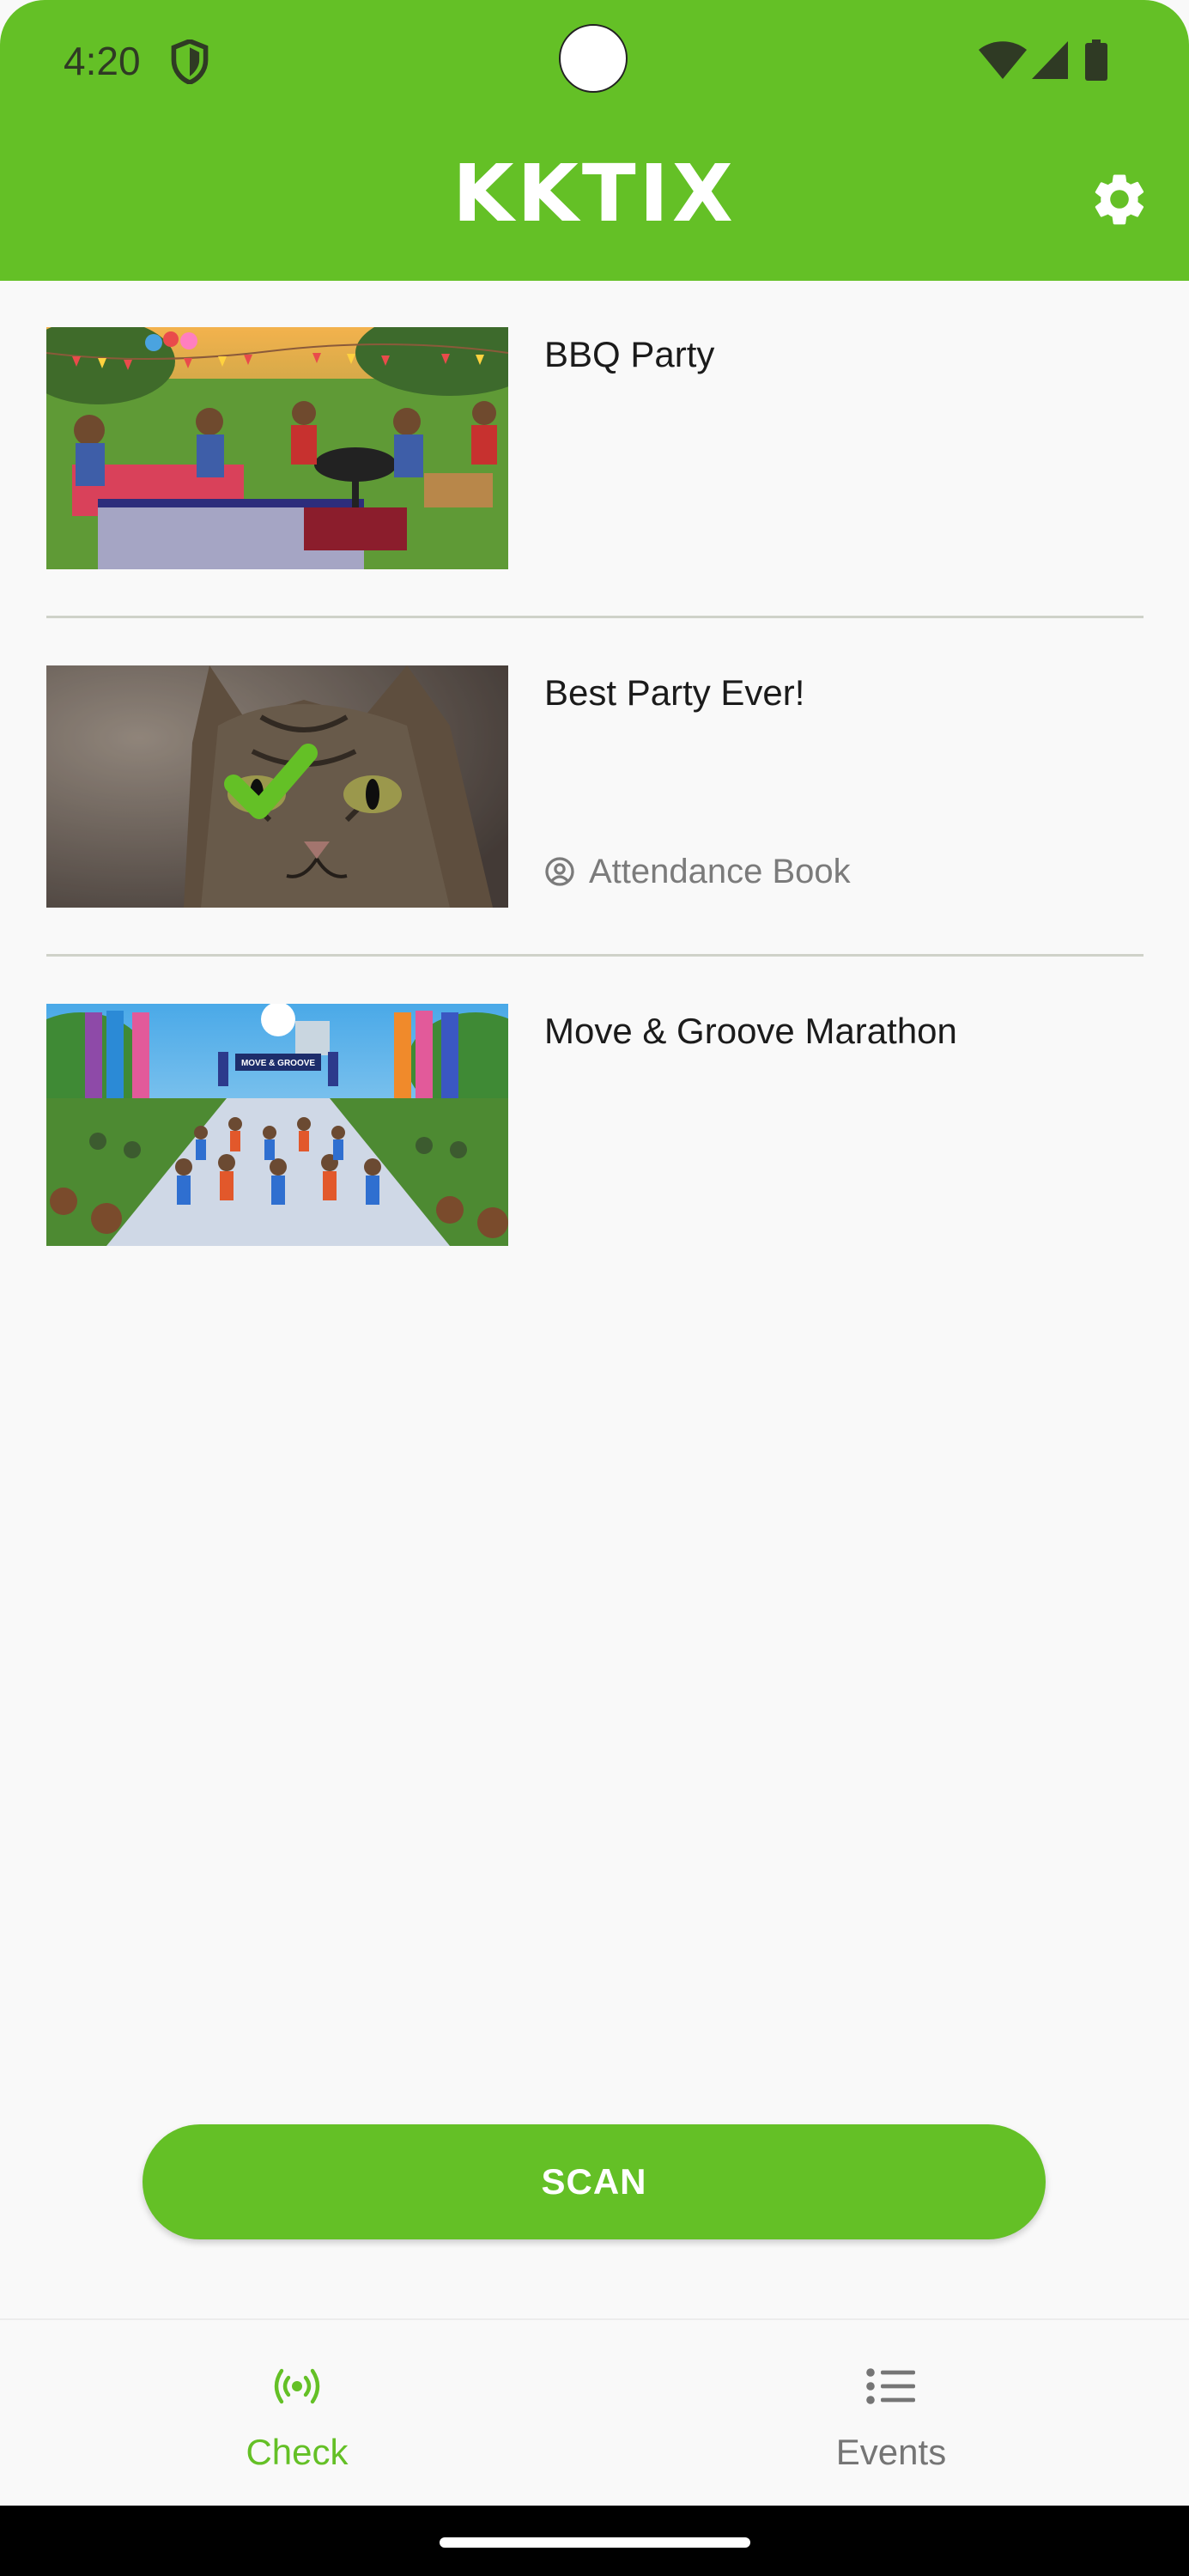  What do you see at coordinates (594, 194) in the screenshot?
I see `brand-logo: KKTIX` at bounding box center [594, 194].